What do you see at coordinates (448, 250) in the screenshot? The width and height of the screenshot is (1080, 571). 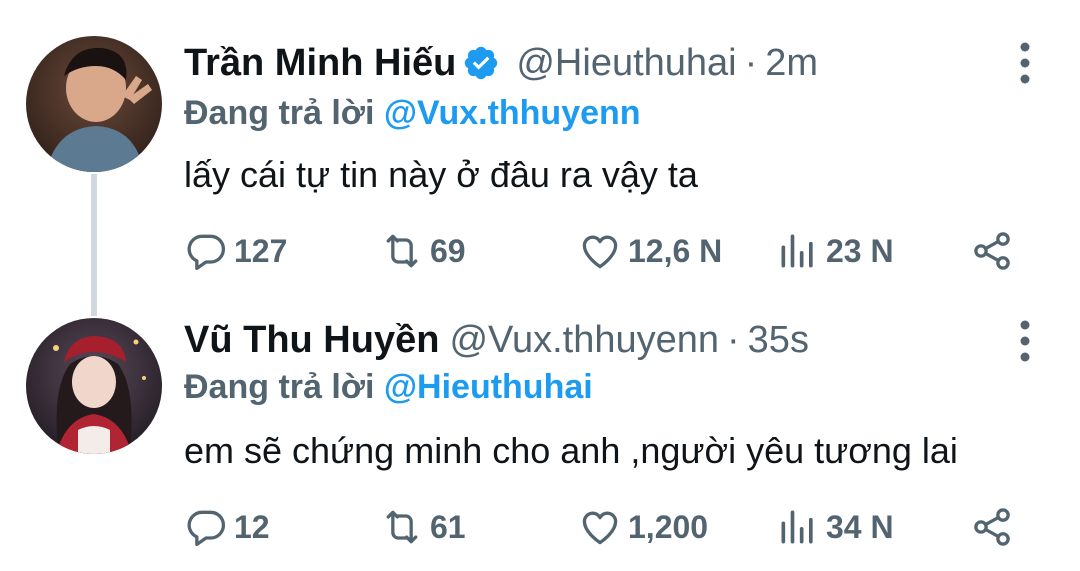 I see `retweet-count: 69` at bounding box center [448, 250].